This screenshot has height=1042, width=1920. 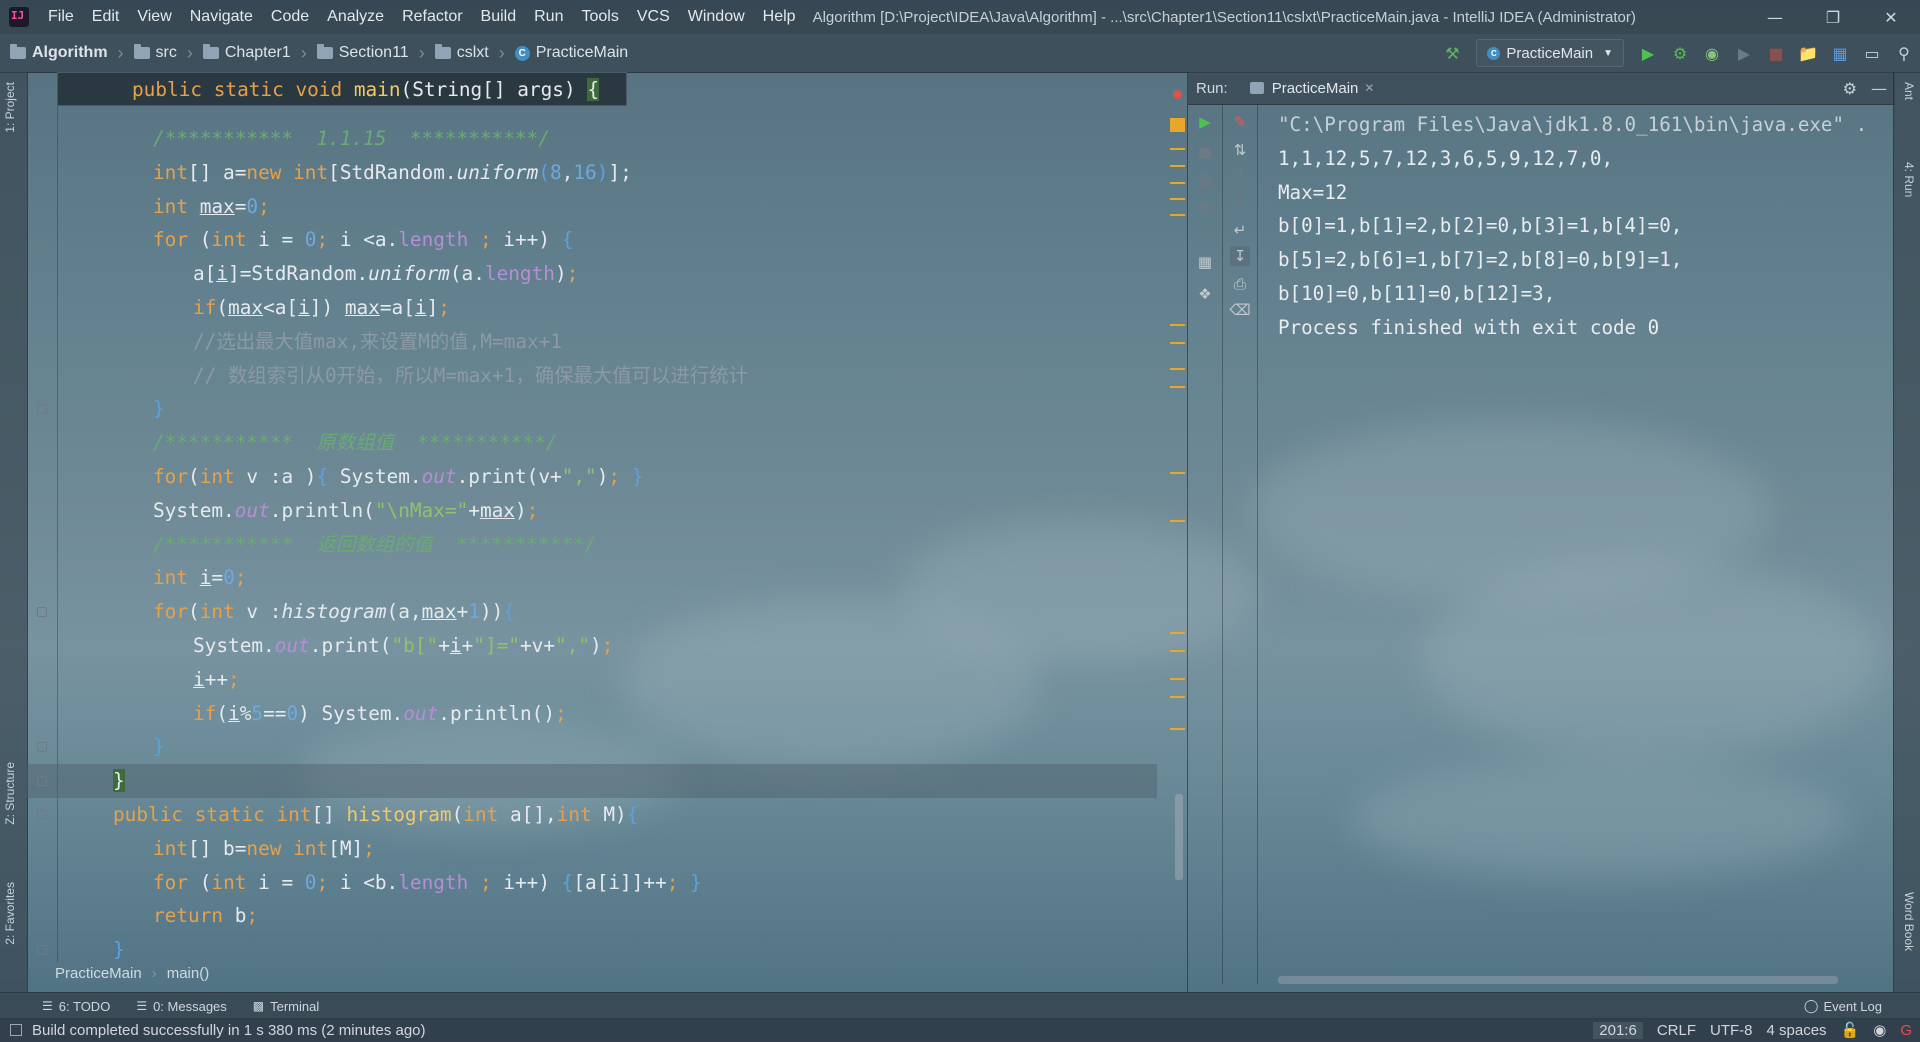 I want to click on menu-refactor: Refactor, so click(x=432, y=17).